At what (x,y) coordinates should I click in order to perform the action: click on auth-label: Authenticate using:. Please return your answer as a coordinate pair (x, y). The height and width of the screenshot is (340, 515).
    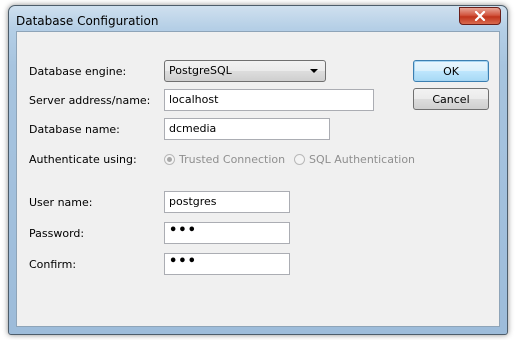
    Looking at the image, I should click on (83, 159).